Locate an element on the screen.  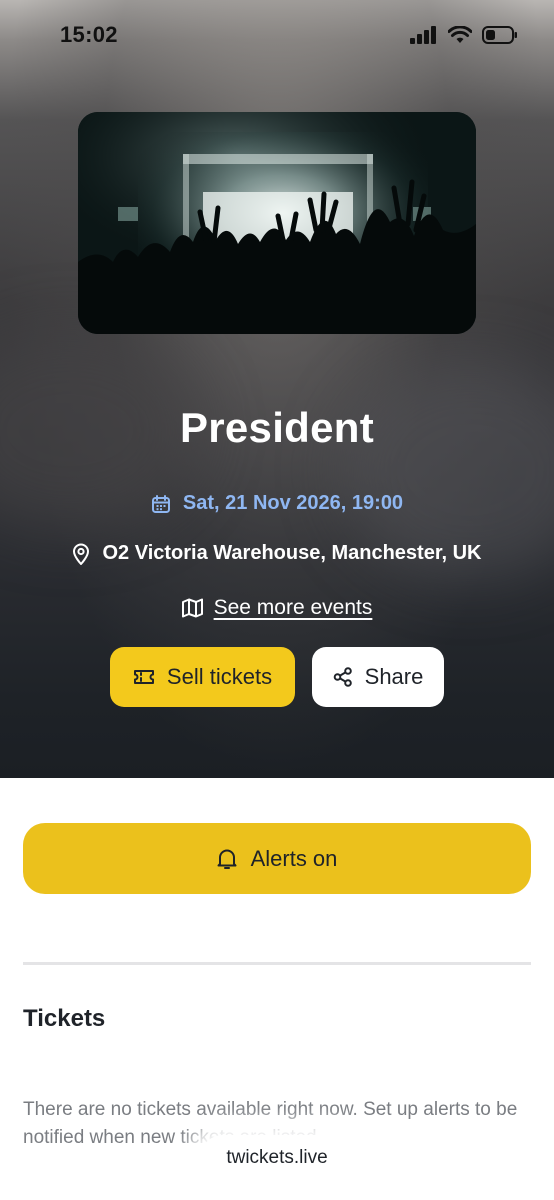
see-more-events-link: See more events is located at coordinates (277, 608).